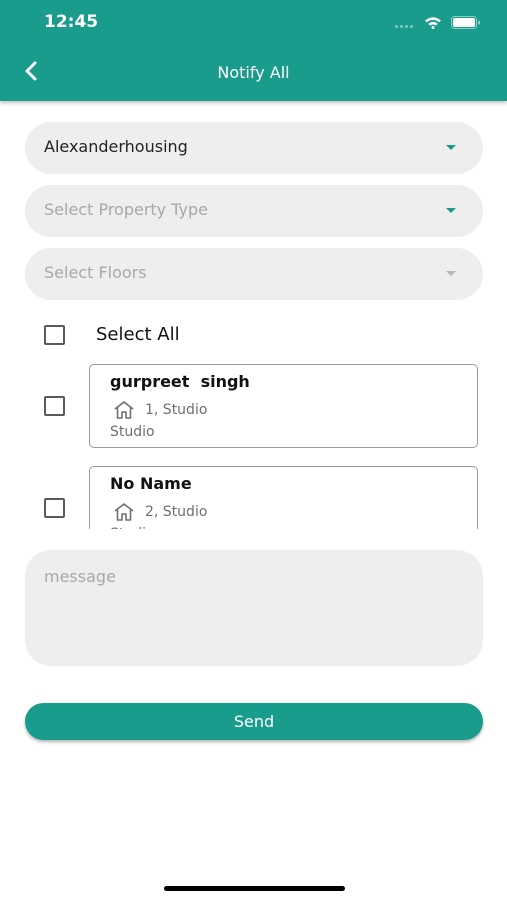 This screenshot has width=507, height=900. What do you see at coordinates (116, 146) in the screenshot?
I see `property-dropdown-value: Alexanderhousing` at bounding box center [116, 146].